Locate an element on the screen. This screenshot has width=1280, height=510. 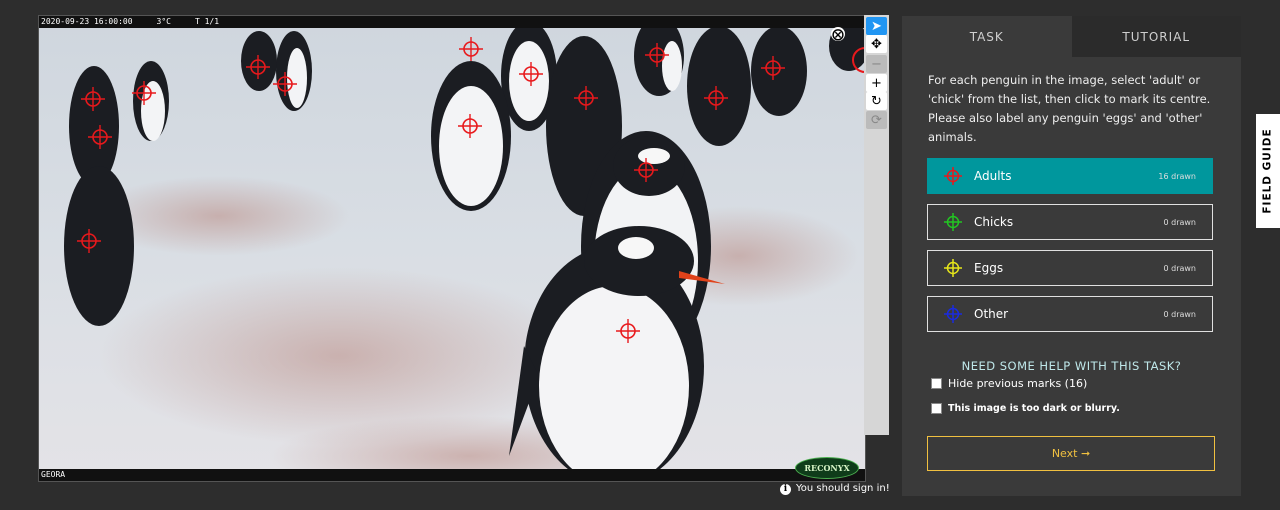
help-link: NEED SOME HELP WITH THIS TASK? is located at coordinates (1071, 366).